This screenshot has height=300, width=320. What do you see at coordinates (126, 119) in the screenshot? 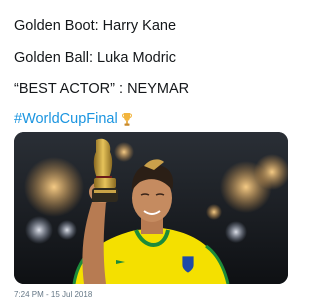
I see `trophy-icon` at bounding box center [126, 119].